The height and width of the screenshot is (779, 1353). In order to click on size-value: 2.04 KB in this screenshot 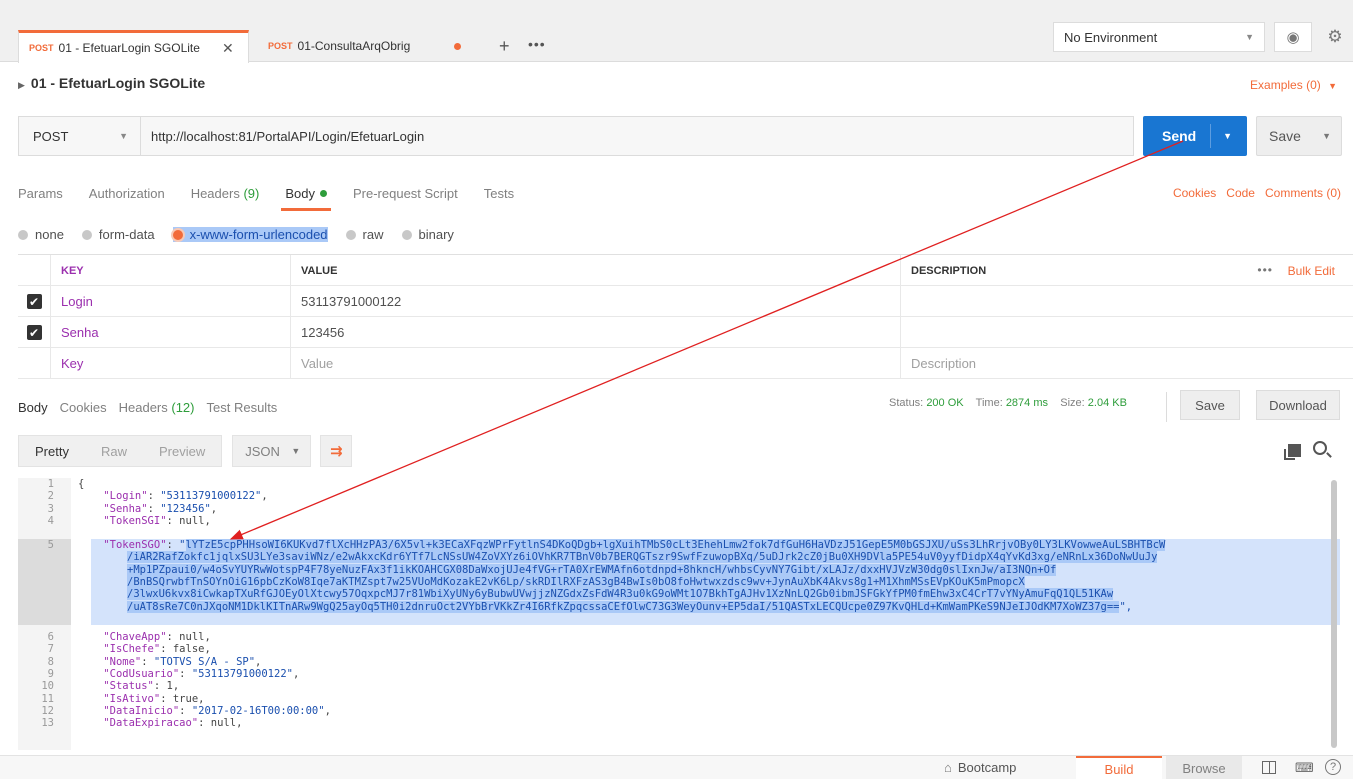, I will do `click(1107, 403)`.